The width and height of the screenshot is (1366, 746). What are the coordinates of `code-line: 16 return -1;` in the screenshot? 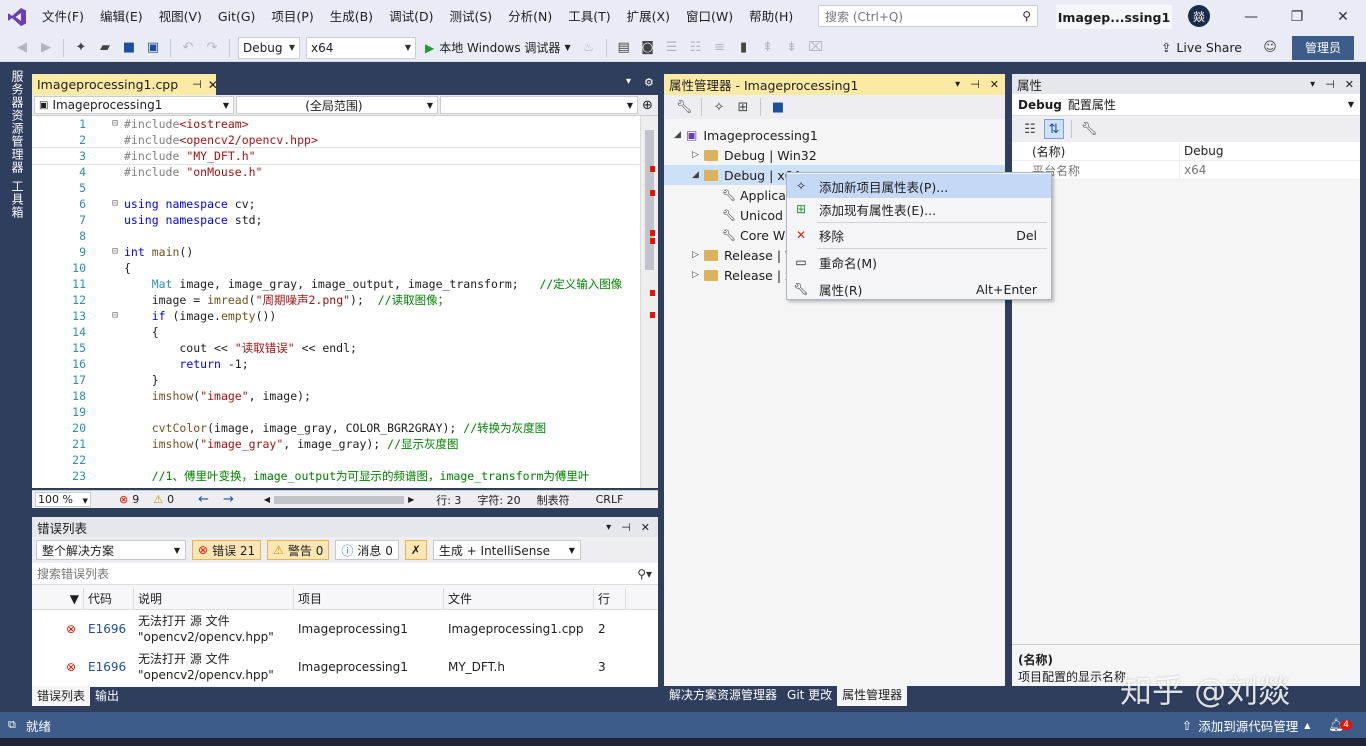 It's located at (336, 364).